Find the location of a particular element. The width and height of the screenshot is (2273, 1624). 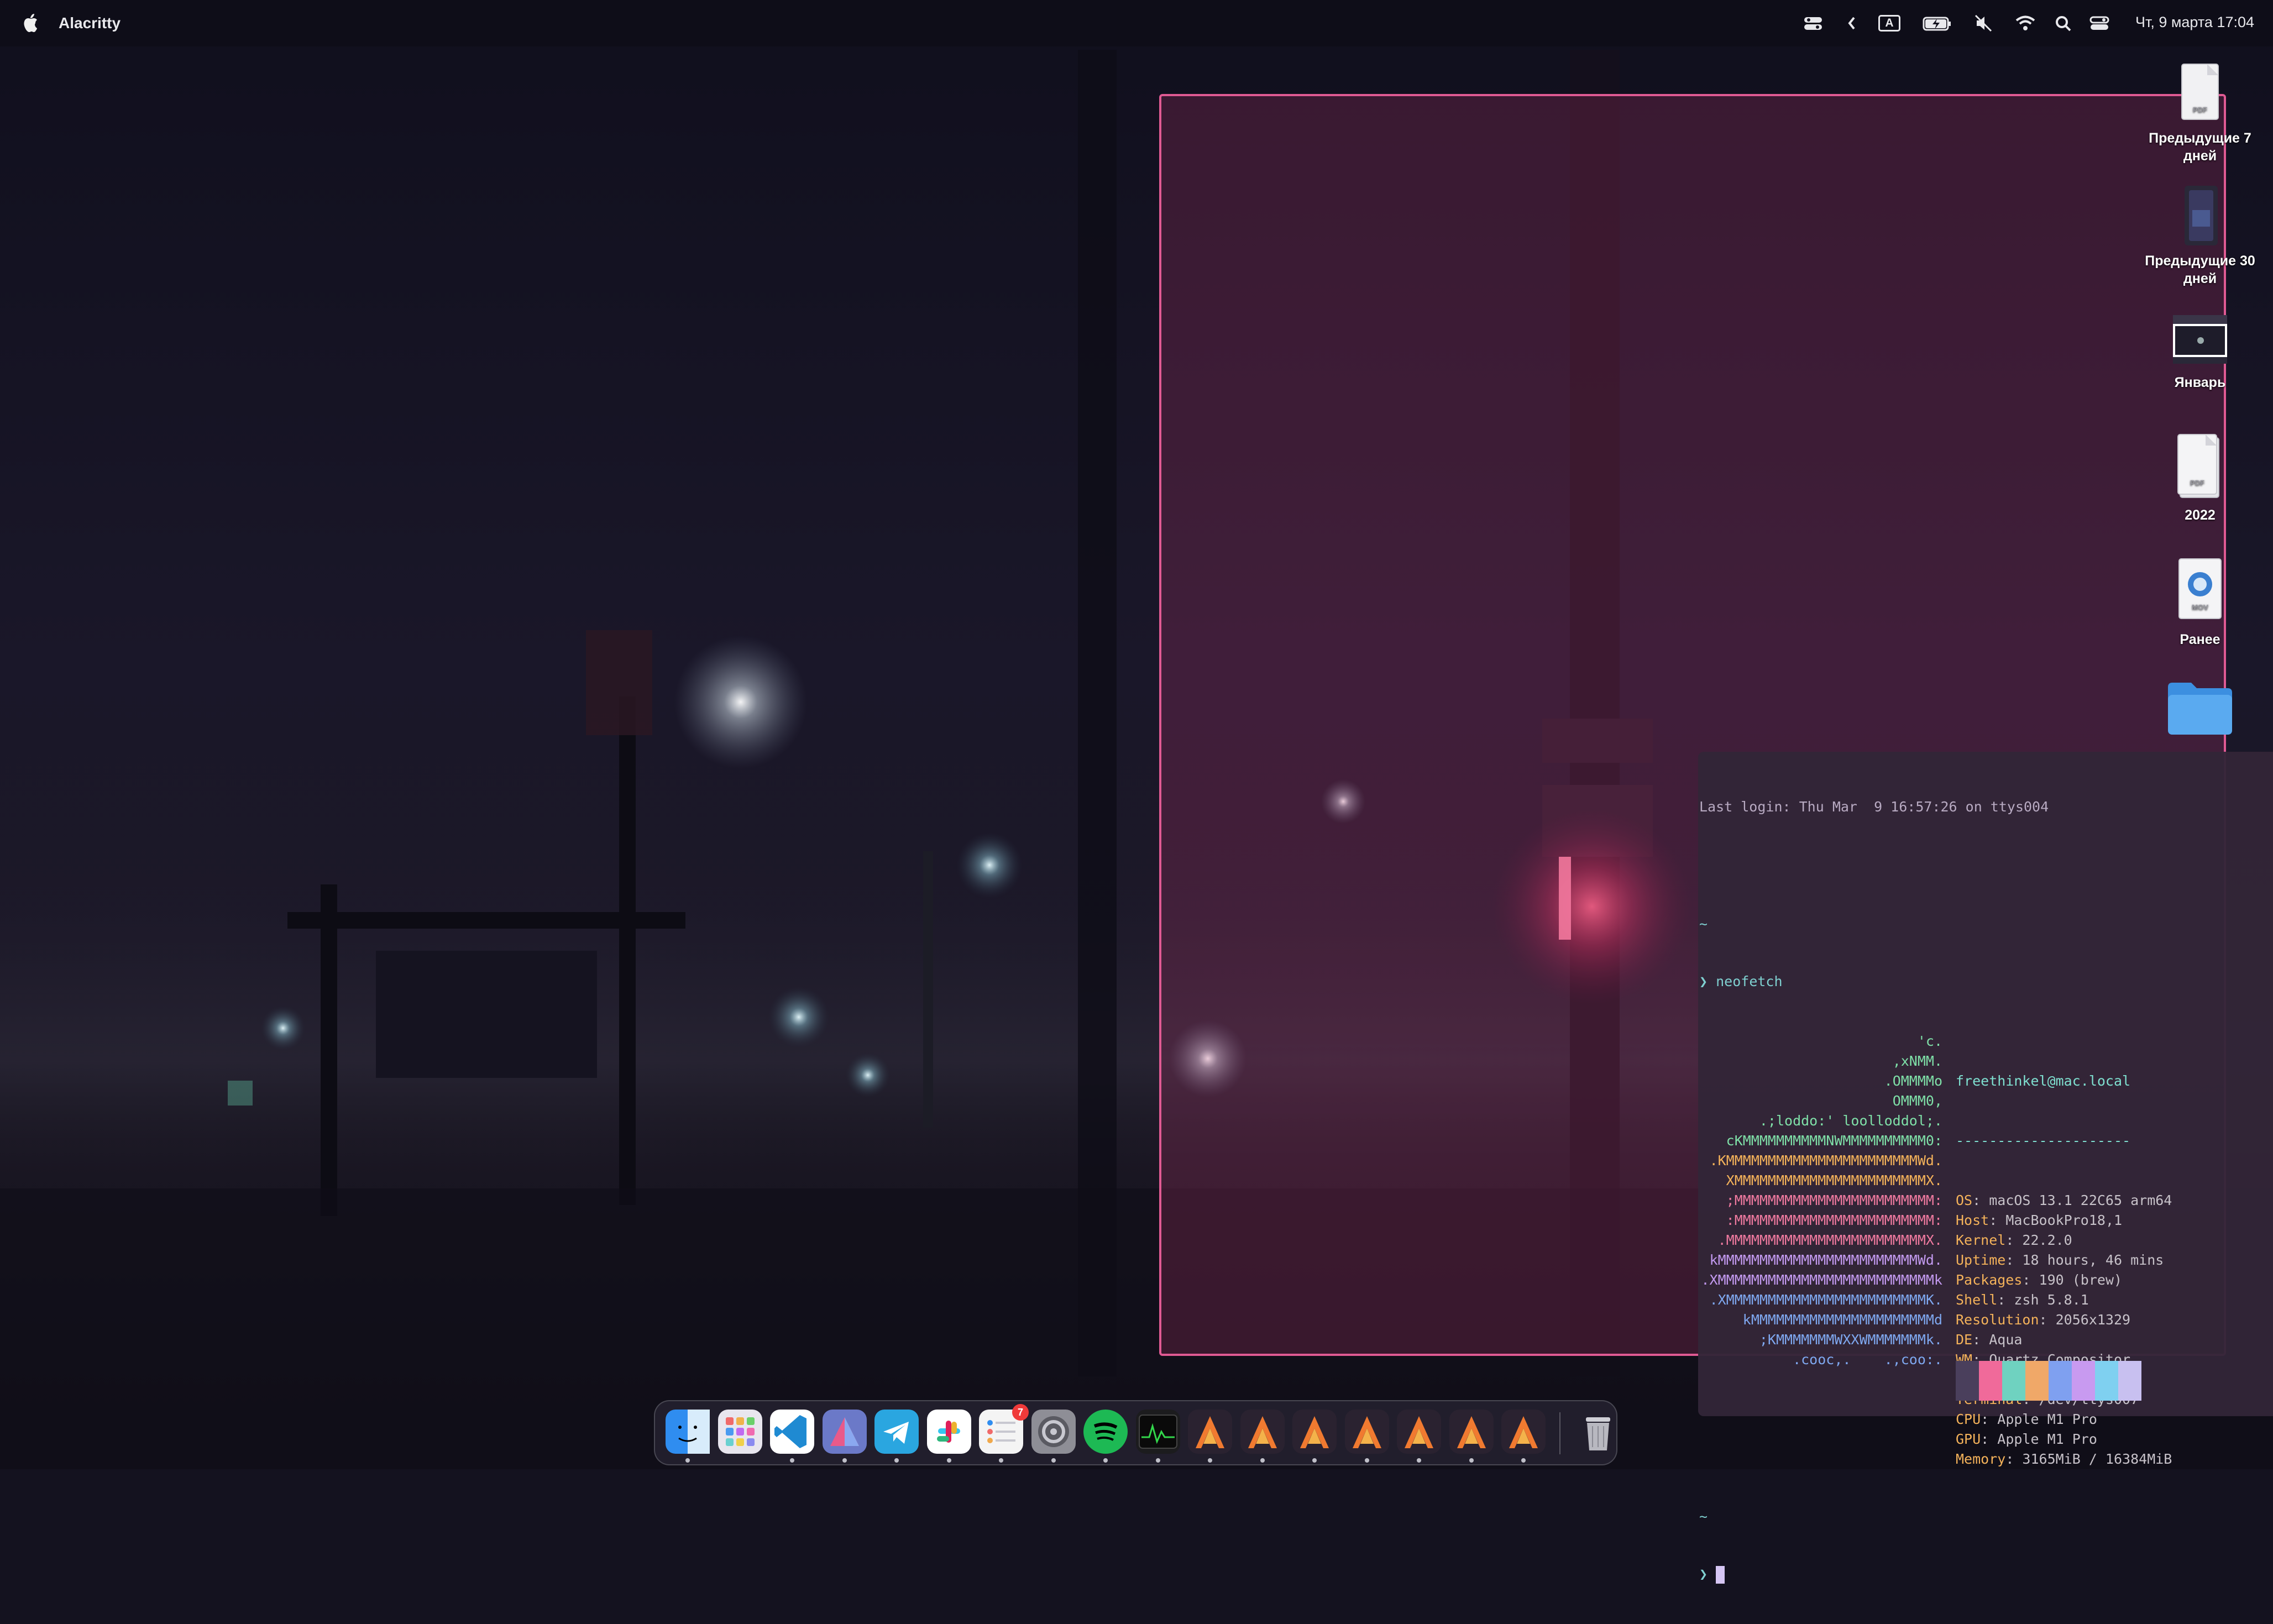

reminders-icon: 7 is located at coordinates (1004, 1429).